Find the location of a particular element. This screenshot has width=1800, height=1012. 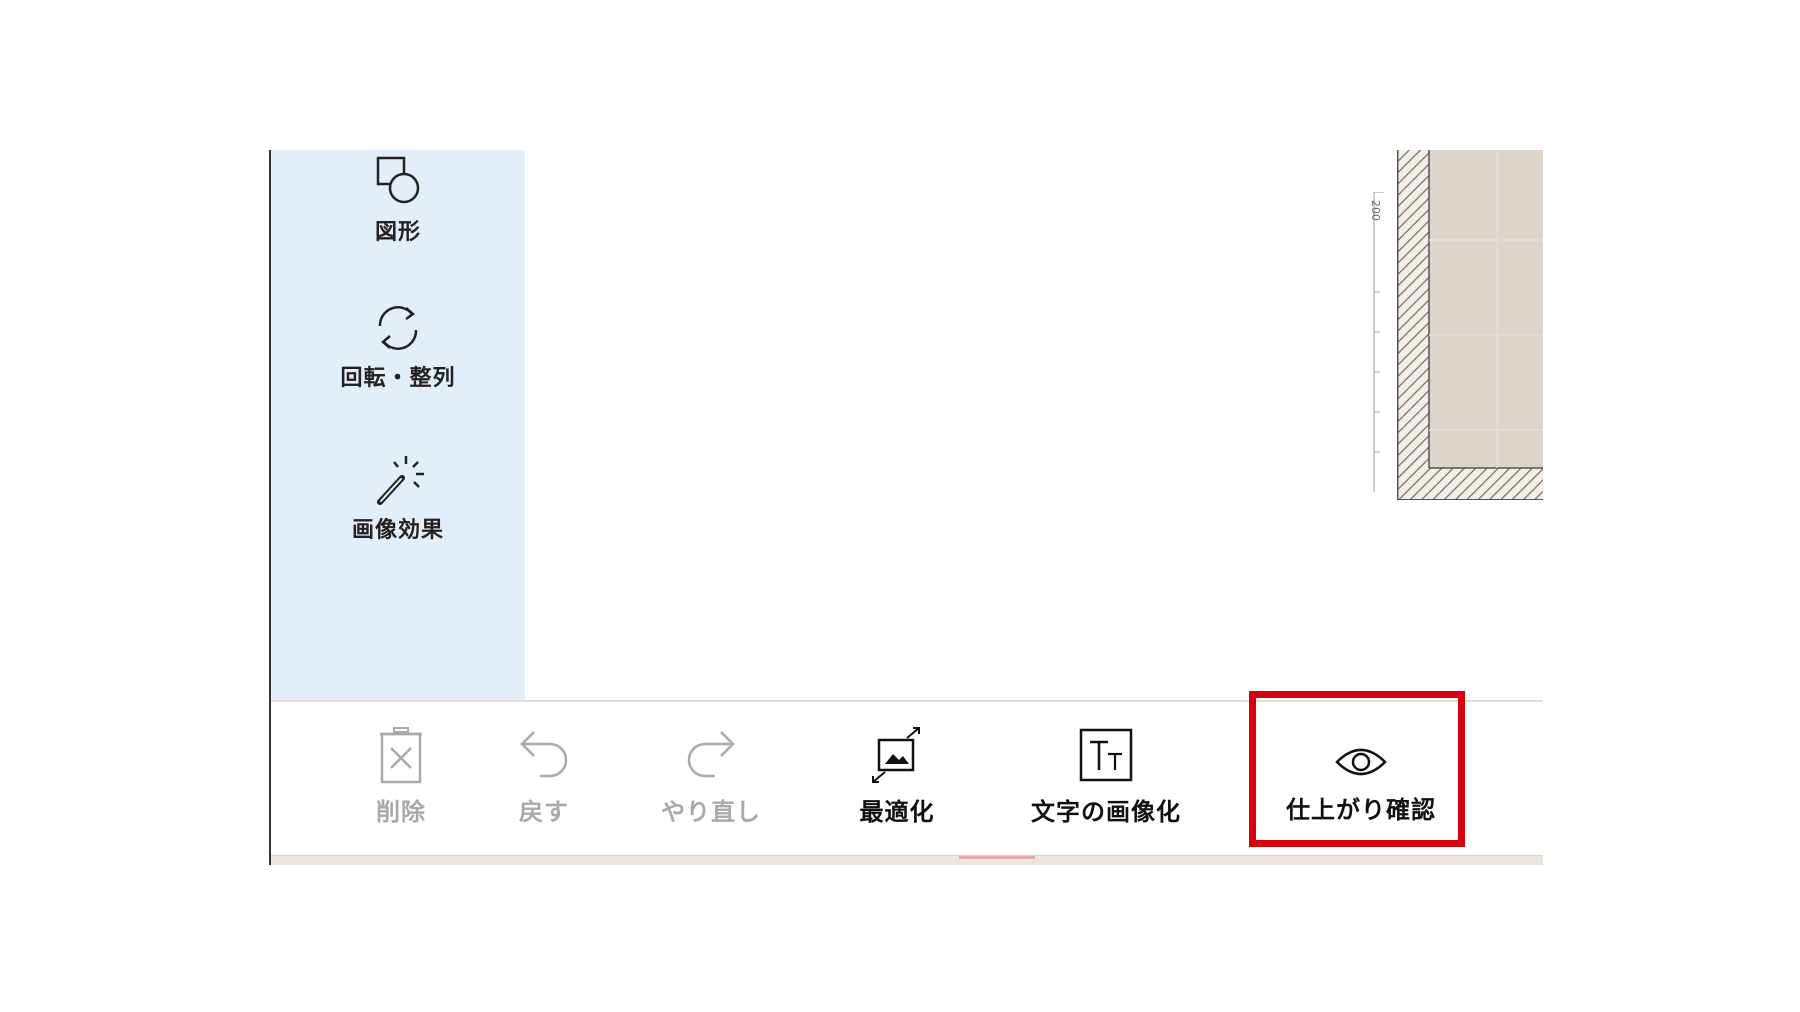

text-to-image-label: 文字の画像化 is located at coordinates (1106, 812).